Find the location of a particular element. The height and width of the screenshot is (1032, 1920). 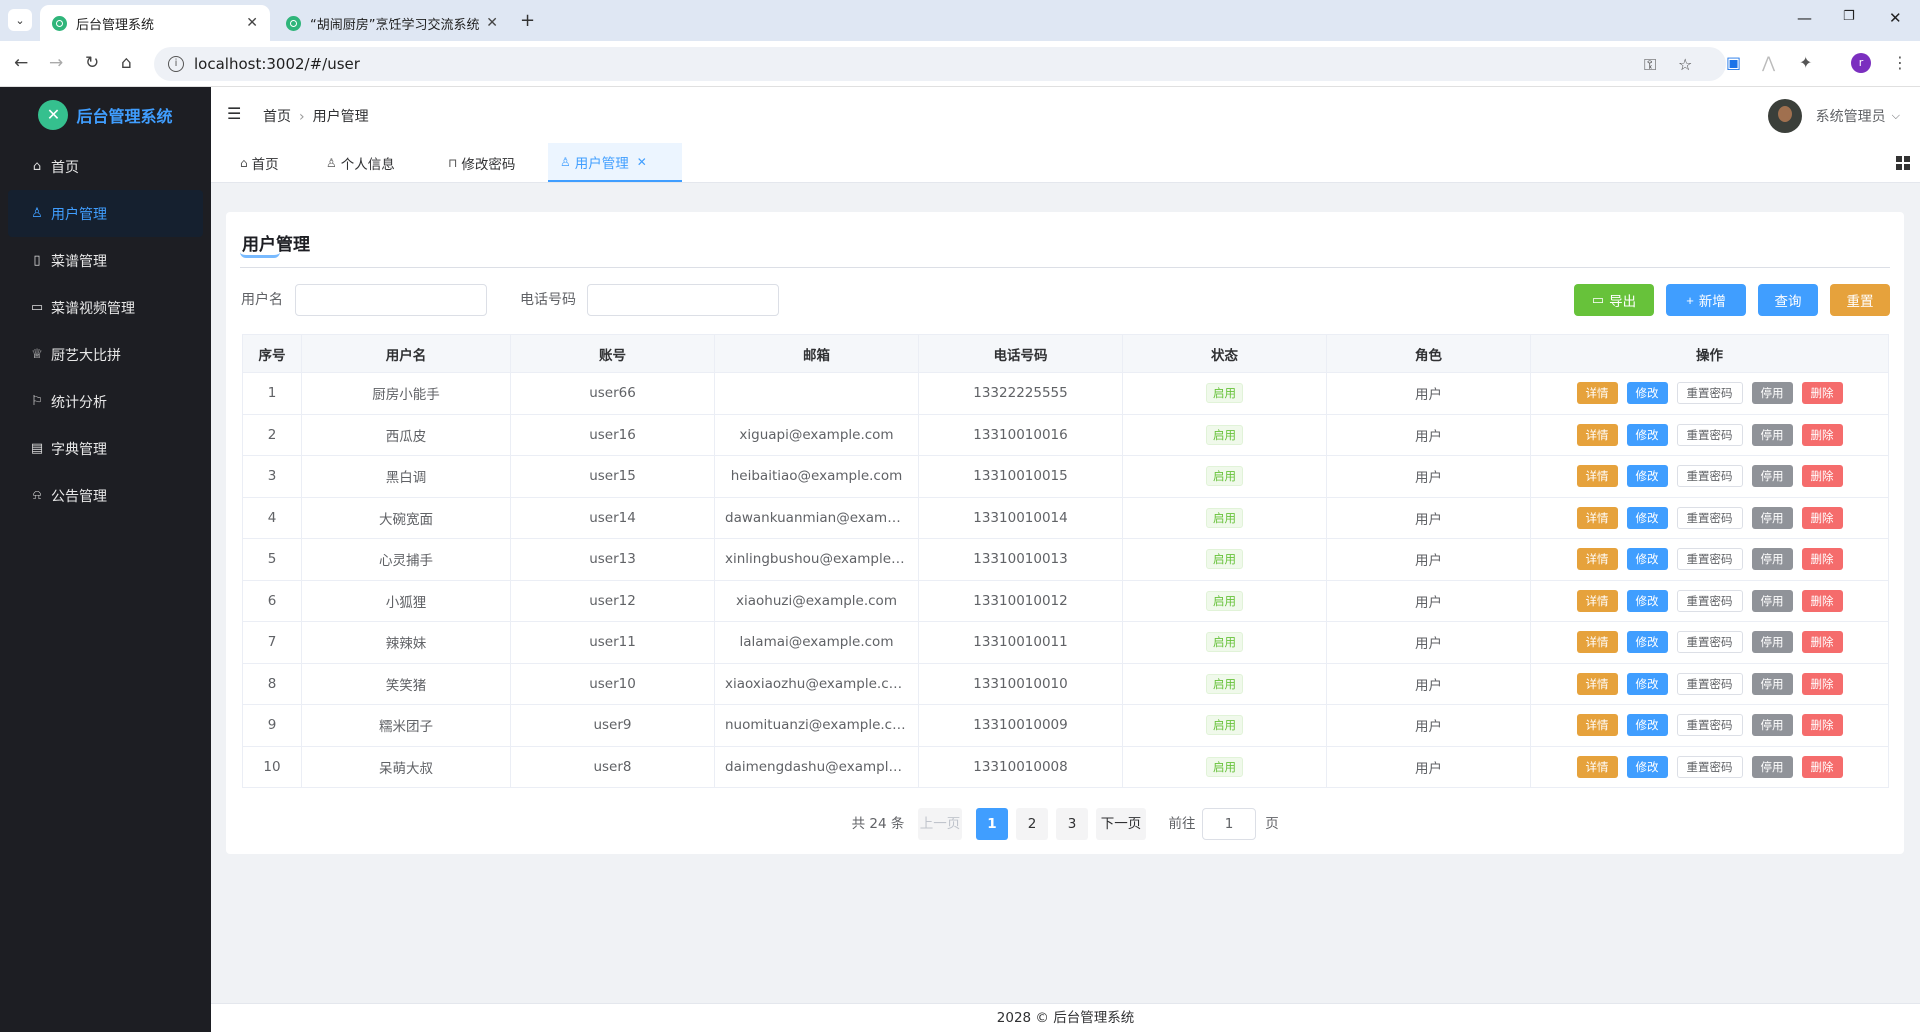

extensions-puzzle-icon: ✦ is located at coordinates (1805, 62).